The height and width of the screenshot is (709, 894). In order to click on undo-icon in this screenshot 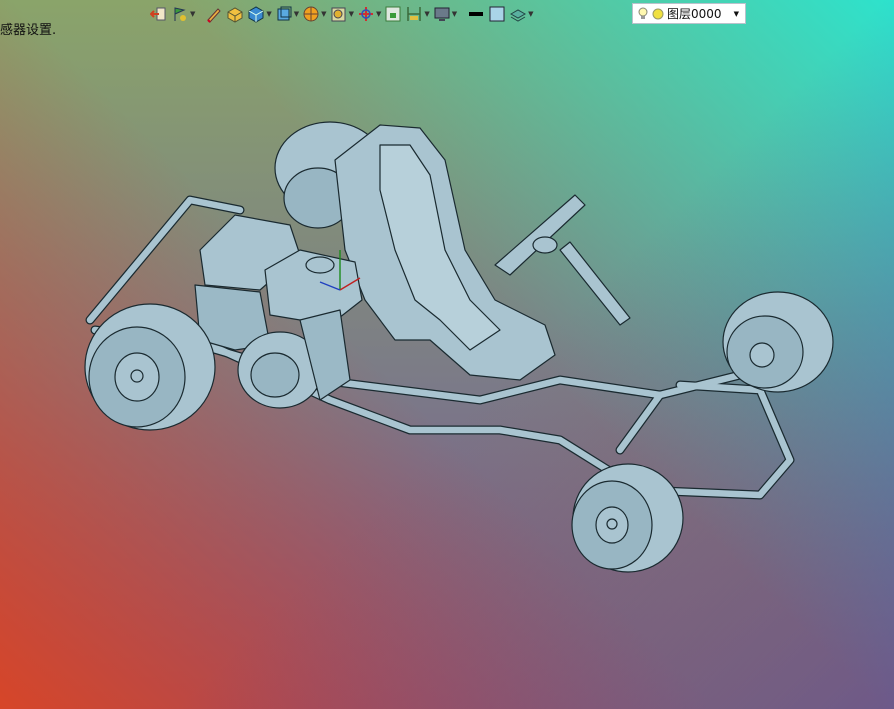, I will do `click(158, 14)`.